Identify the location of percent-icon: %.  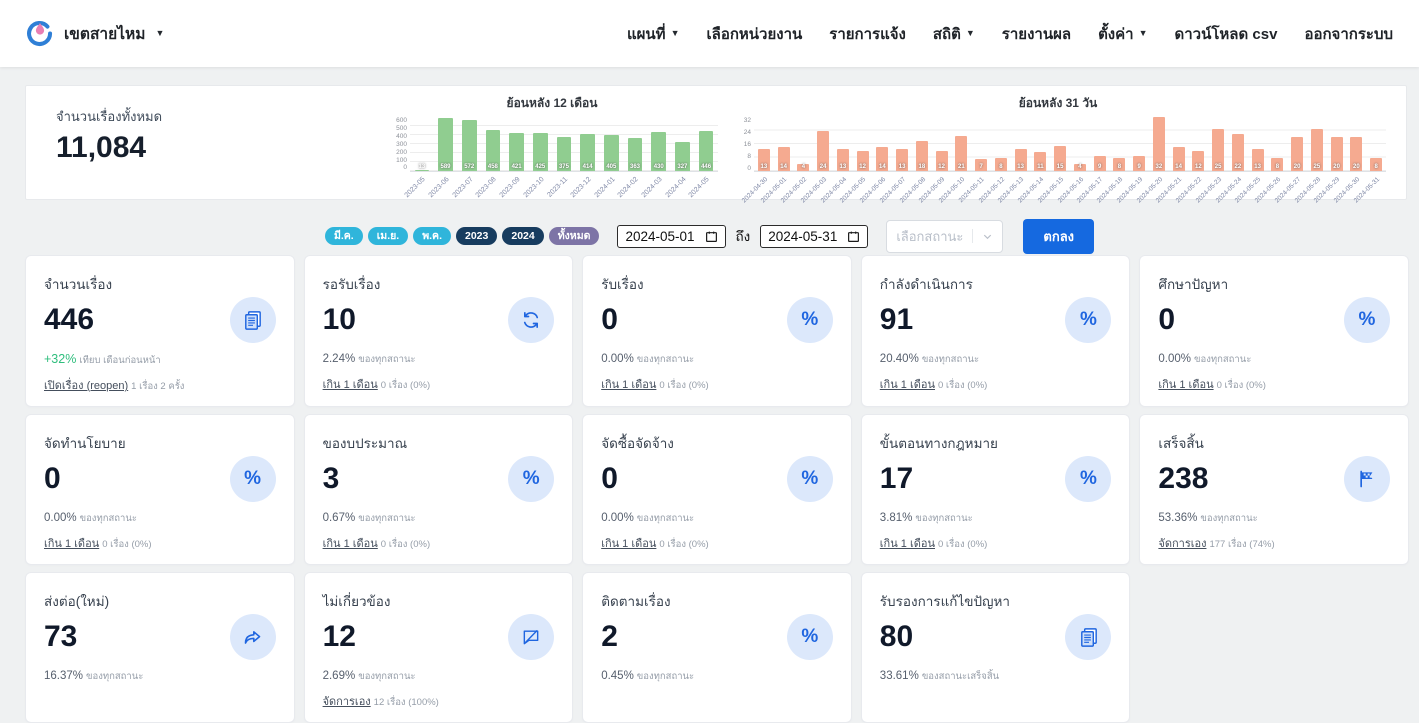
(1088, 319).